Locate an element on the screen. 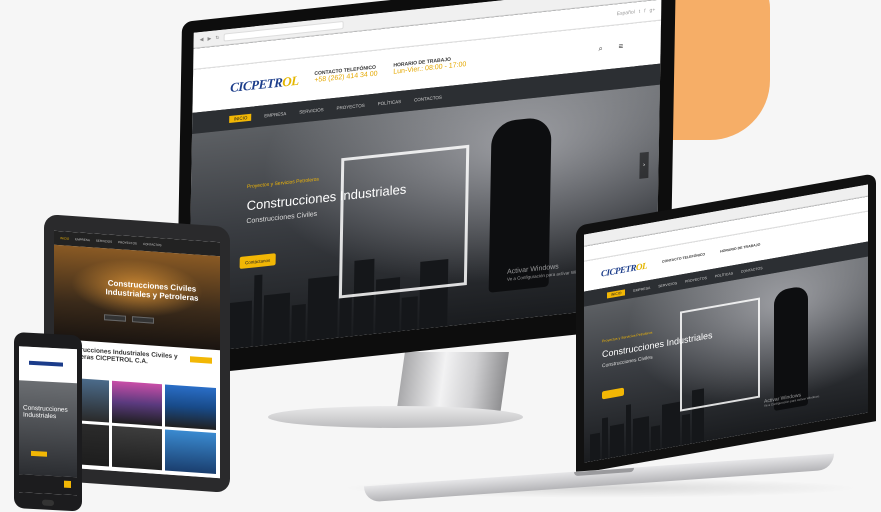  nav-empresa: EMPRESA is located at coordinates (275, 114).